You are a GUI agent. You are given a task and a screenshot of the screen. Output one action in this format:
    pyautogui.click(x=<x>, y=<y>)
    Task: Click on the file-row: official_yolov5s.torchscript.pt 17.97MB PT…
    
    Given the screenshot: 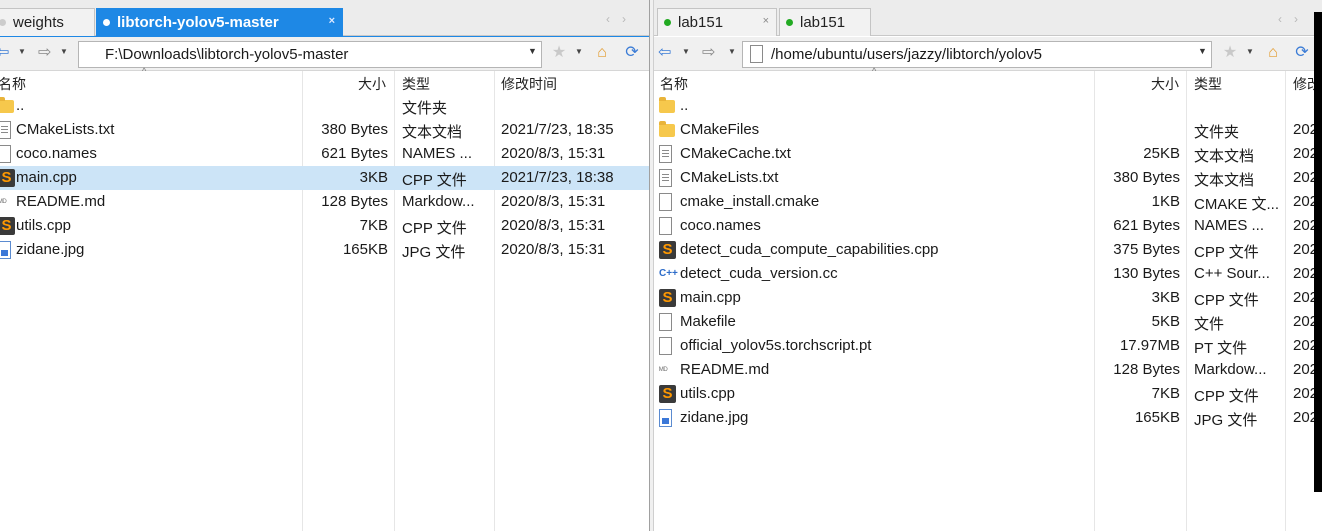 What is the action you would take?
    pyautogui.click(x=988, y=346)
    